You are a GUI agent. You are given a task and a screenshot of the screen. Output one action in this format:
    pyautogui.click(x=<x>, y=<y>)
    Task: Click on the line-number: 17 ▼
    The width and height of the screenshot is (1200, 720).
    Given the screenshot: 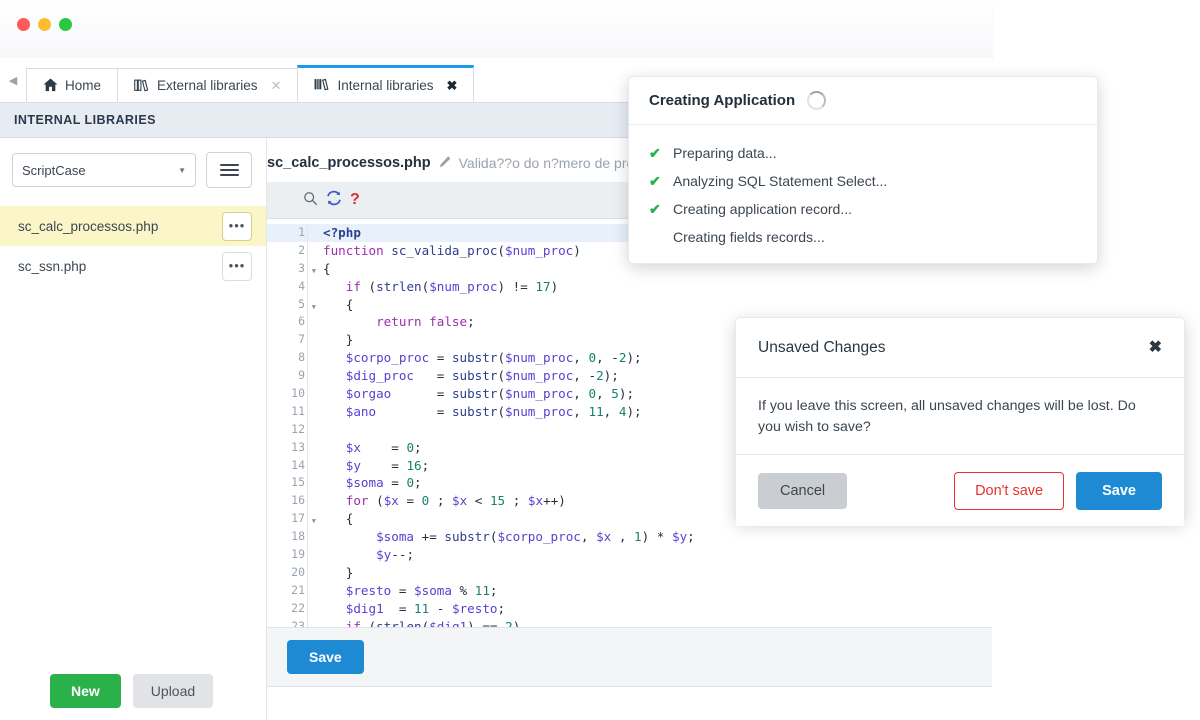 What is the action you would take?
    pyautogui.click(x=291, y=519)
    